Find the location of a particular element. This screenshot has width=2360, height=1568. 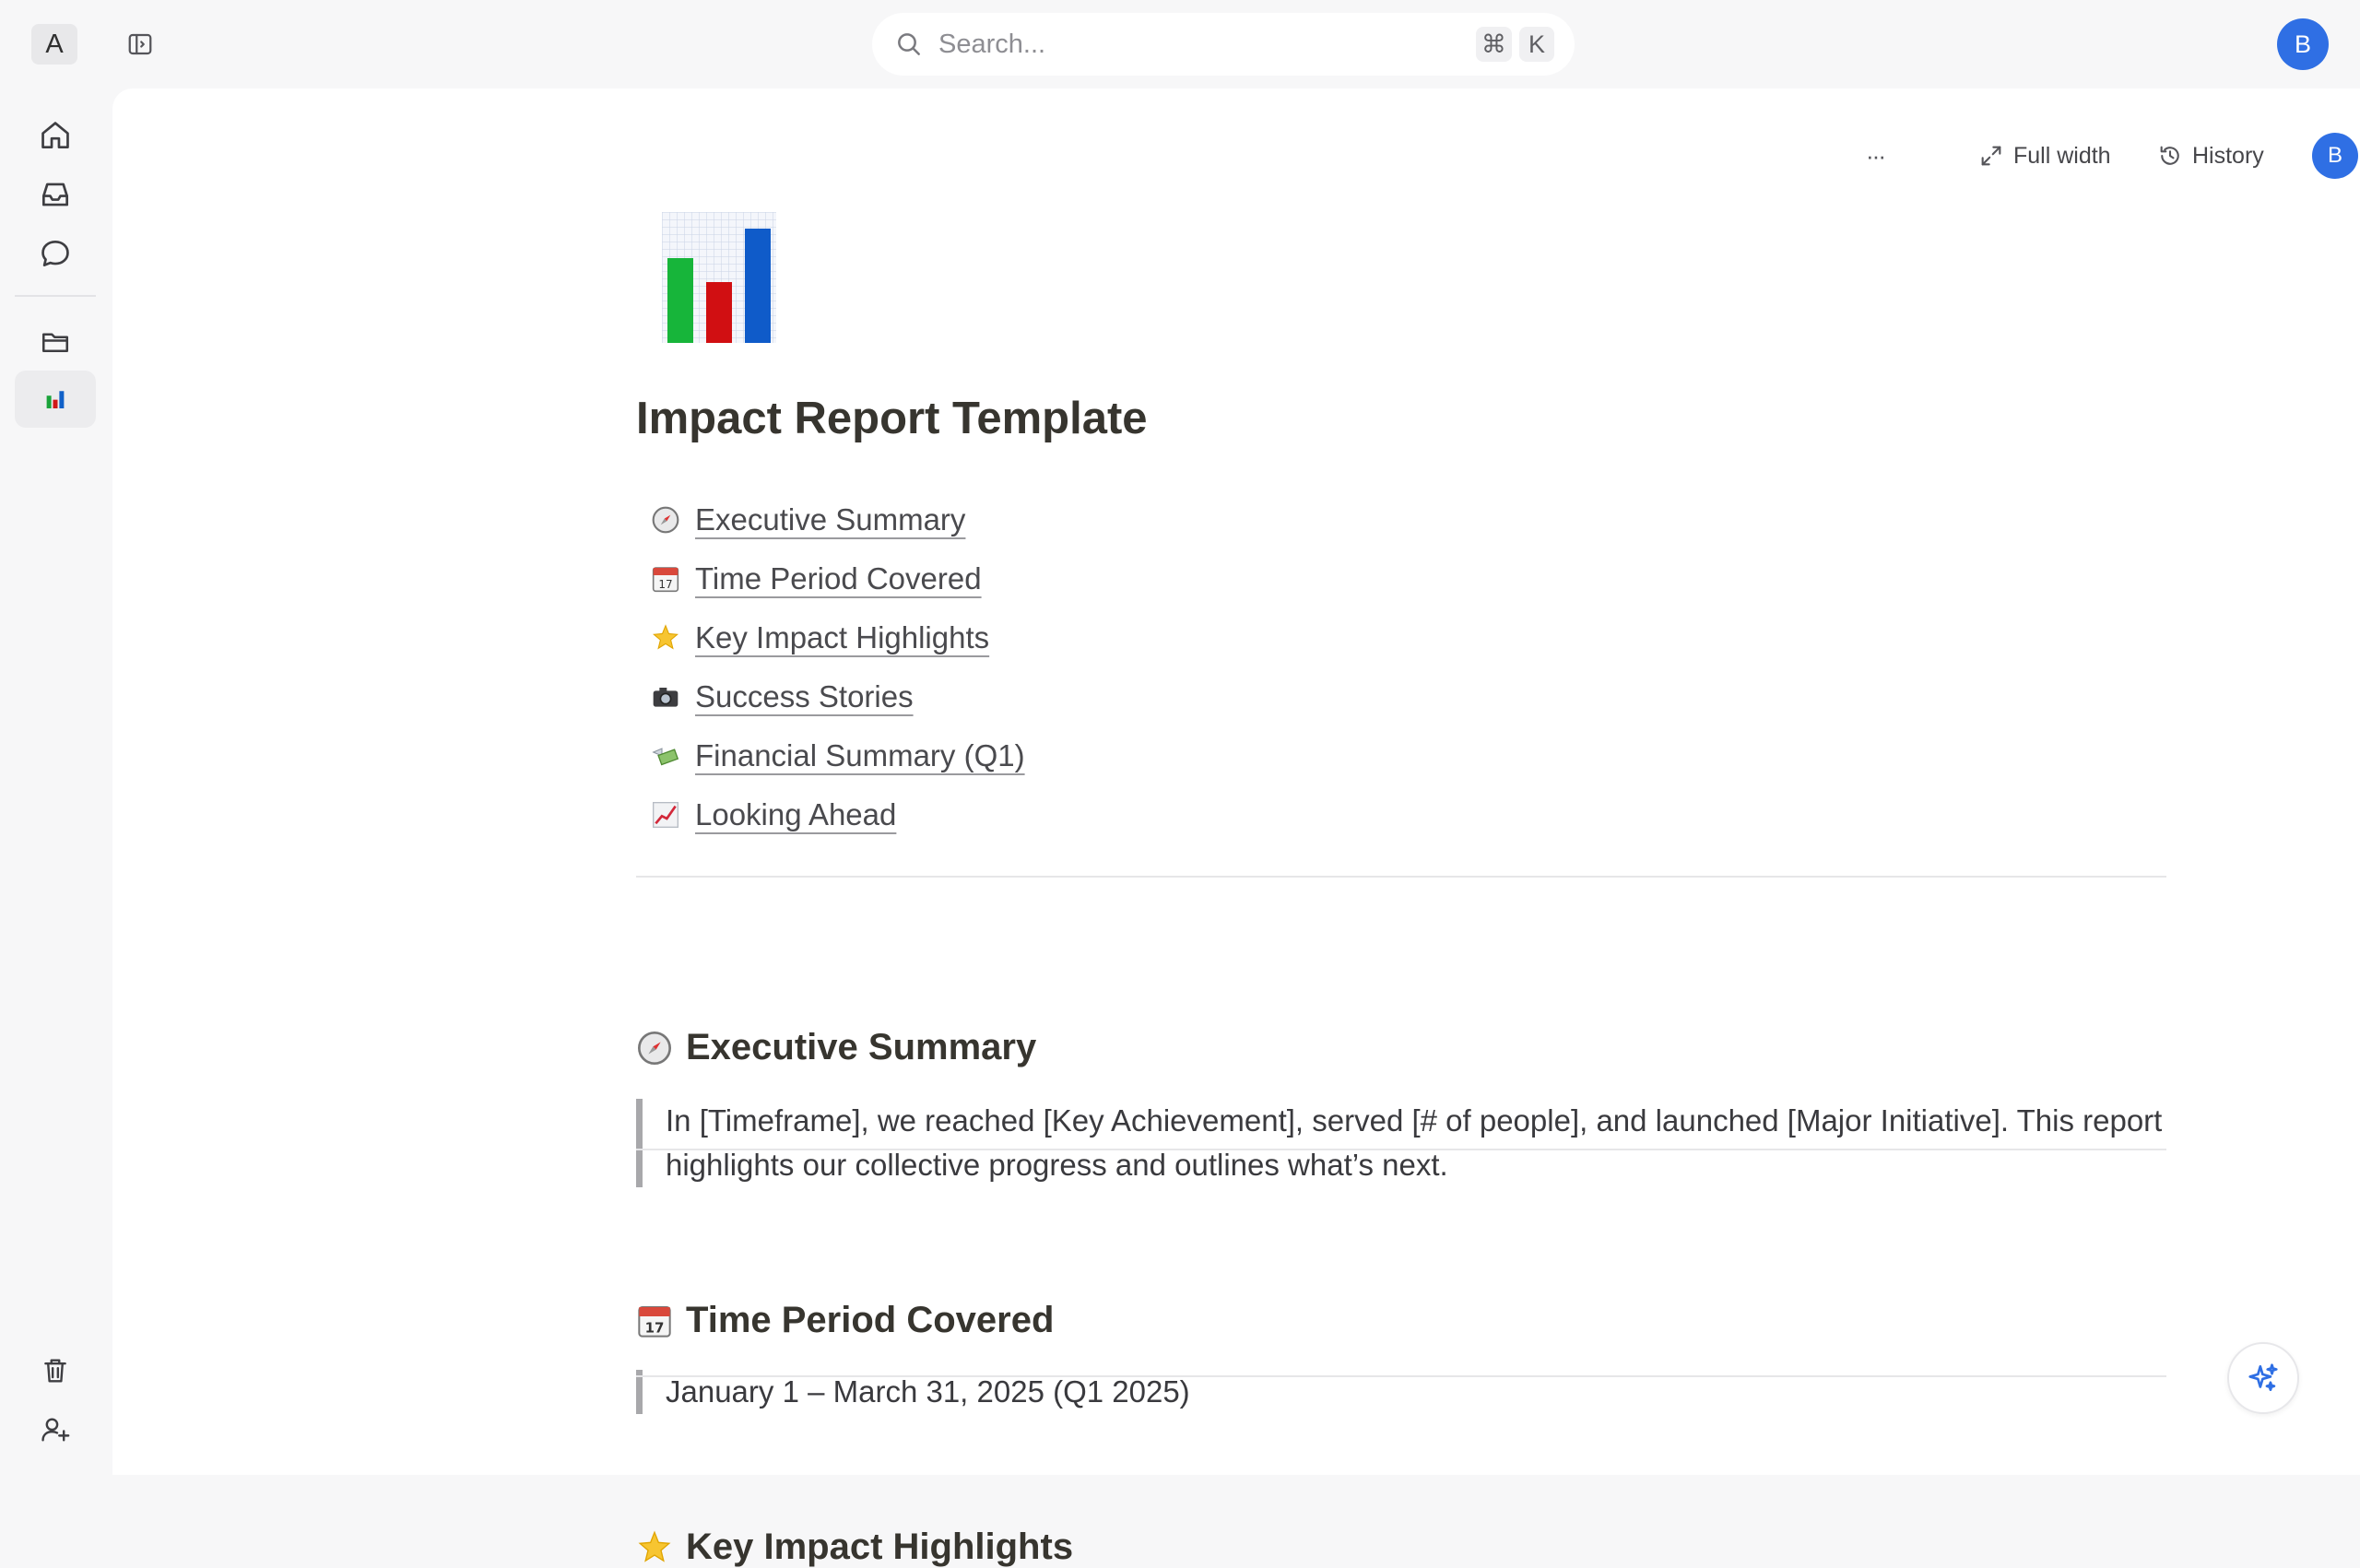

camera-icon is located at coordinates (665, 697).